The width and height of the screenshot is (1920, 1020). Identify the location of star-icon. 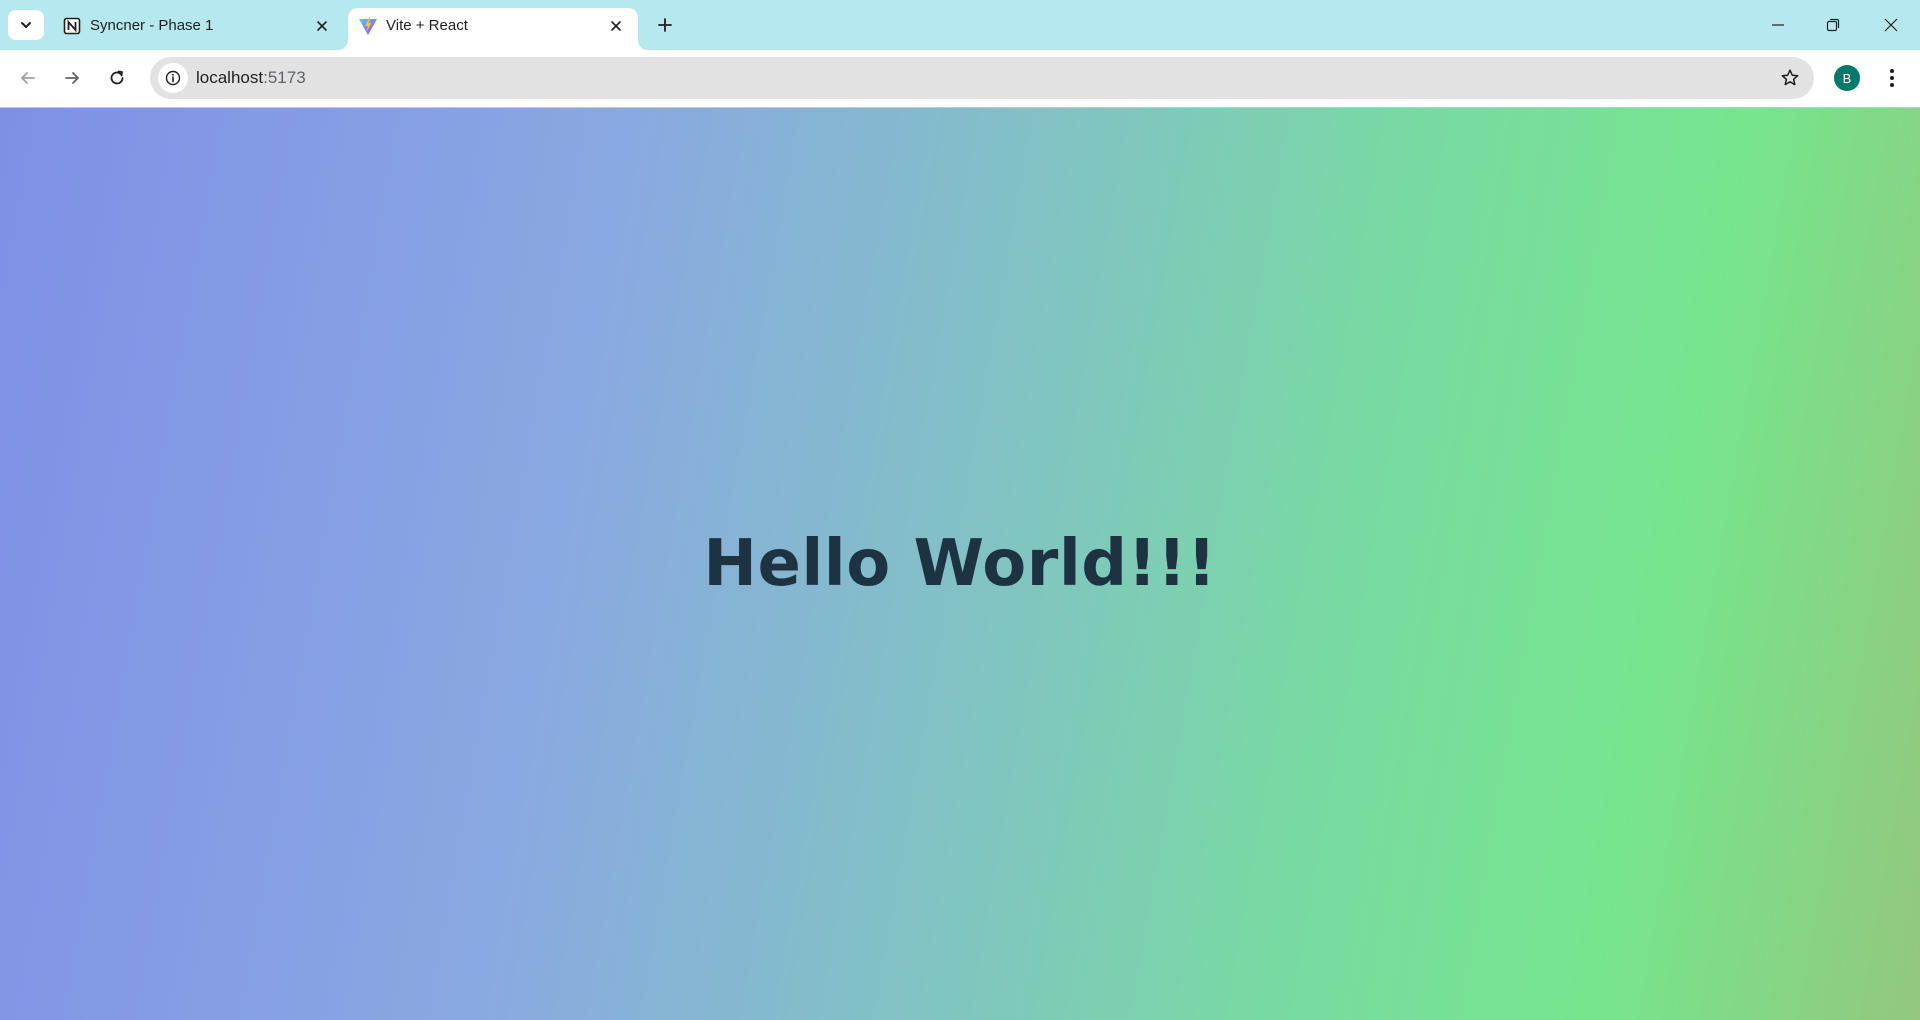
(1790, 77).